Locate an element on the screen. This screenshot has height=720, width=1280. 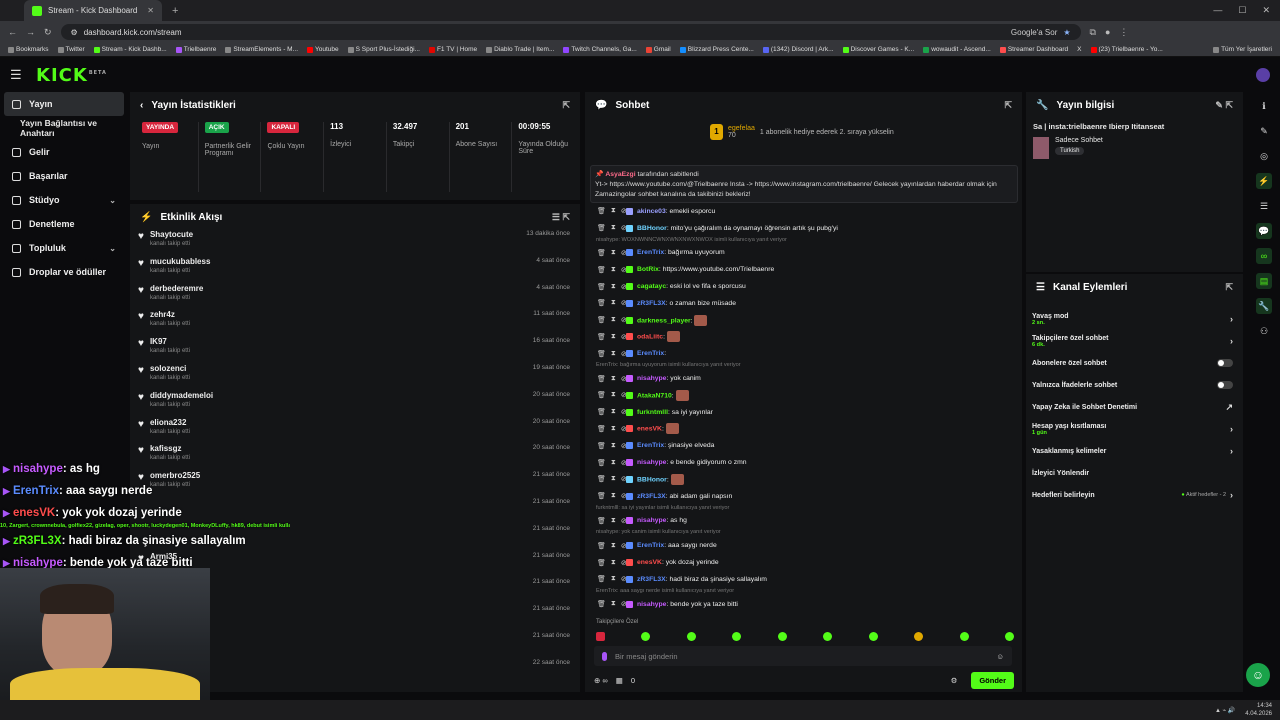
chat-message: 🗑 ⧗ ⊘ ErenTrix: aaa saygı nerde is located at coordinates (806, 545).